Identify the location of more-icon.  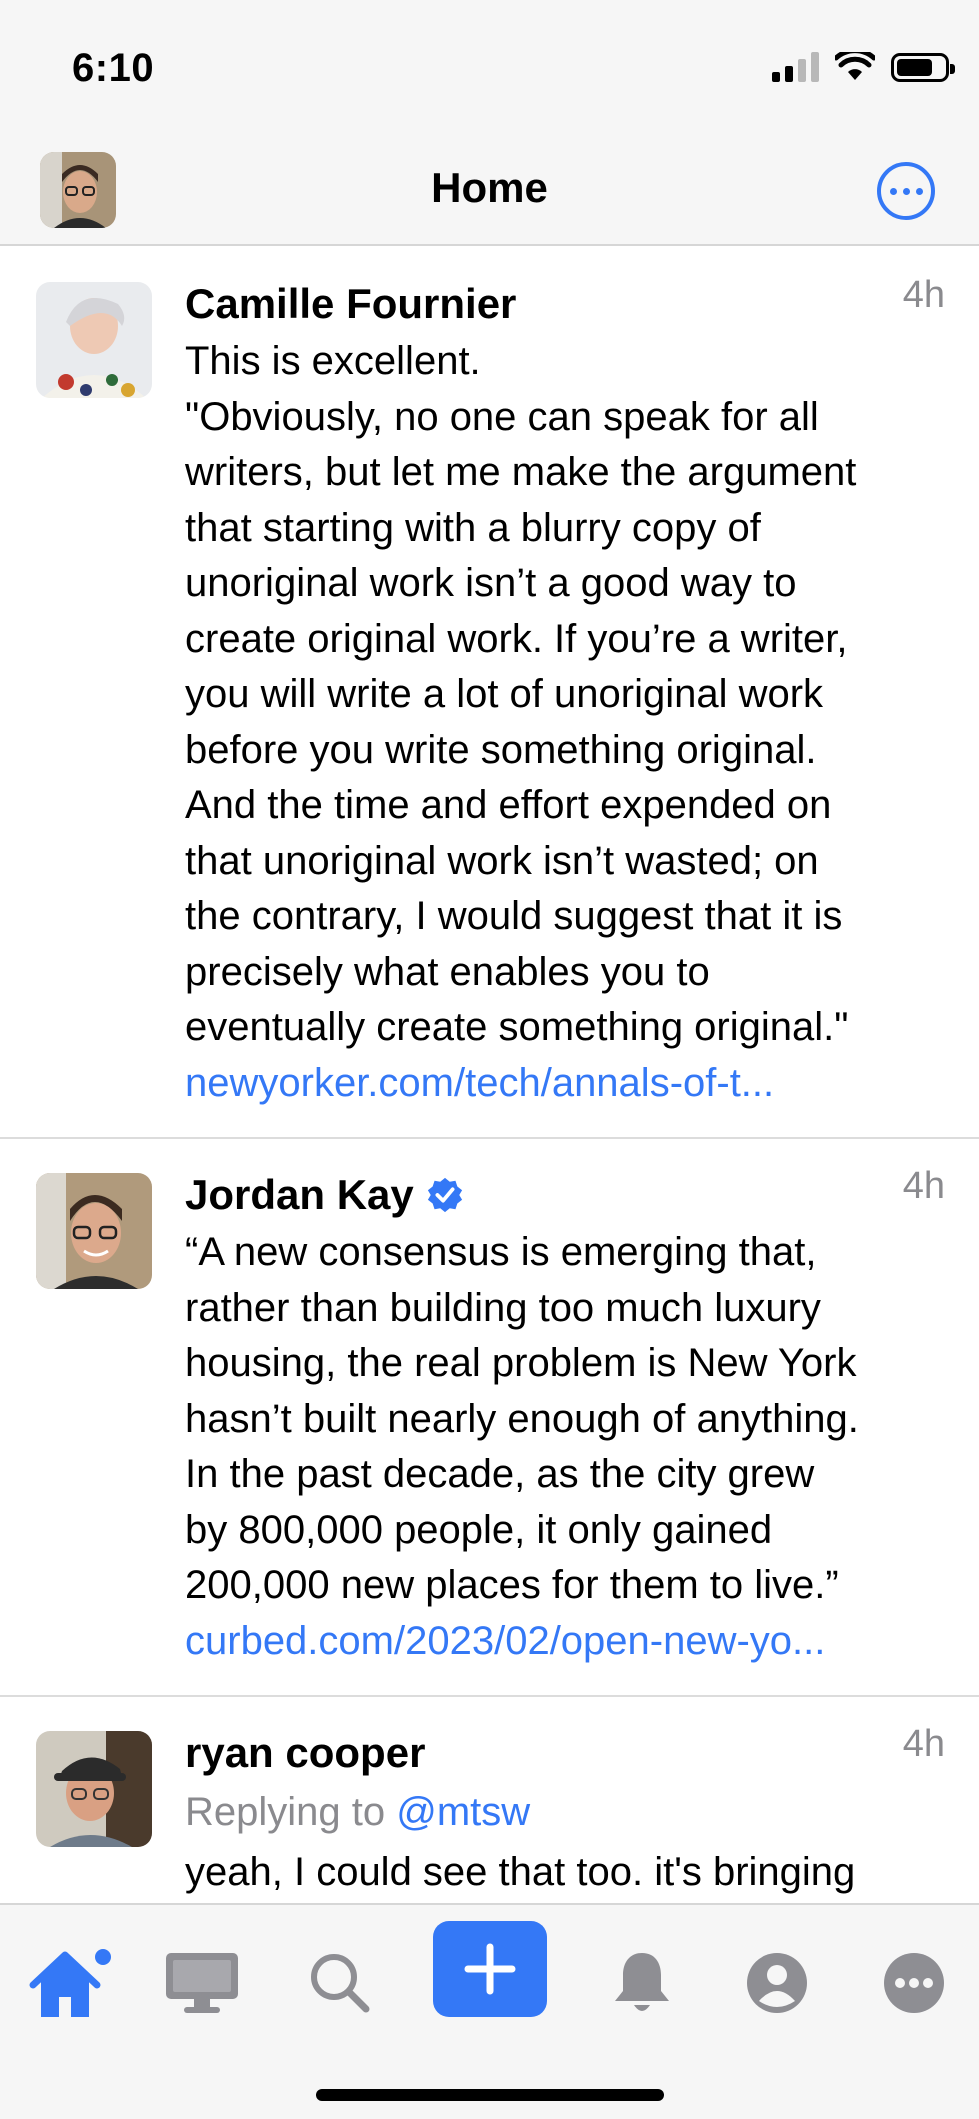
(914, 1983).